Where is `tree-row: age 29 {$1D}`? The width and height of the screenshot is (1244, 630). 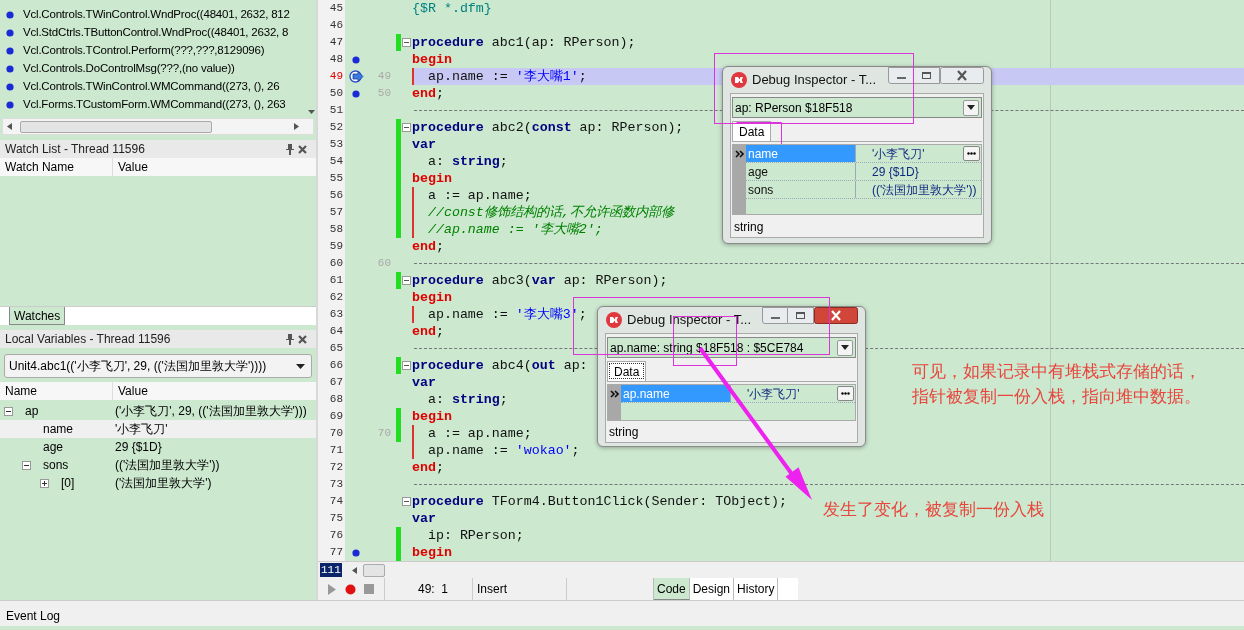 tree-row: age 29 {$1D} is located at coordinates (158, 447).